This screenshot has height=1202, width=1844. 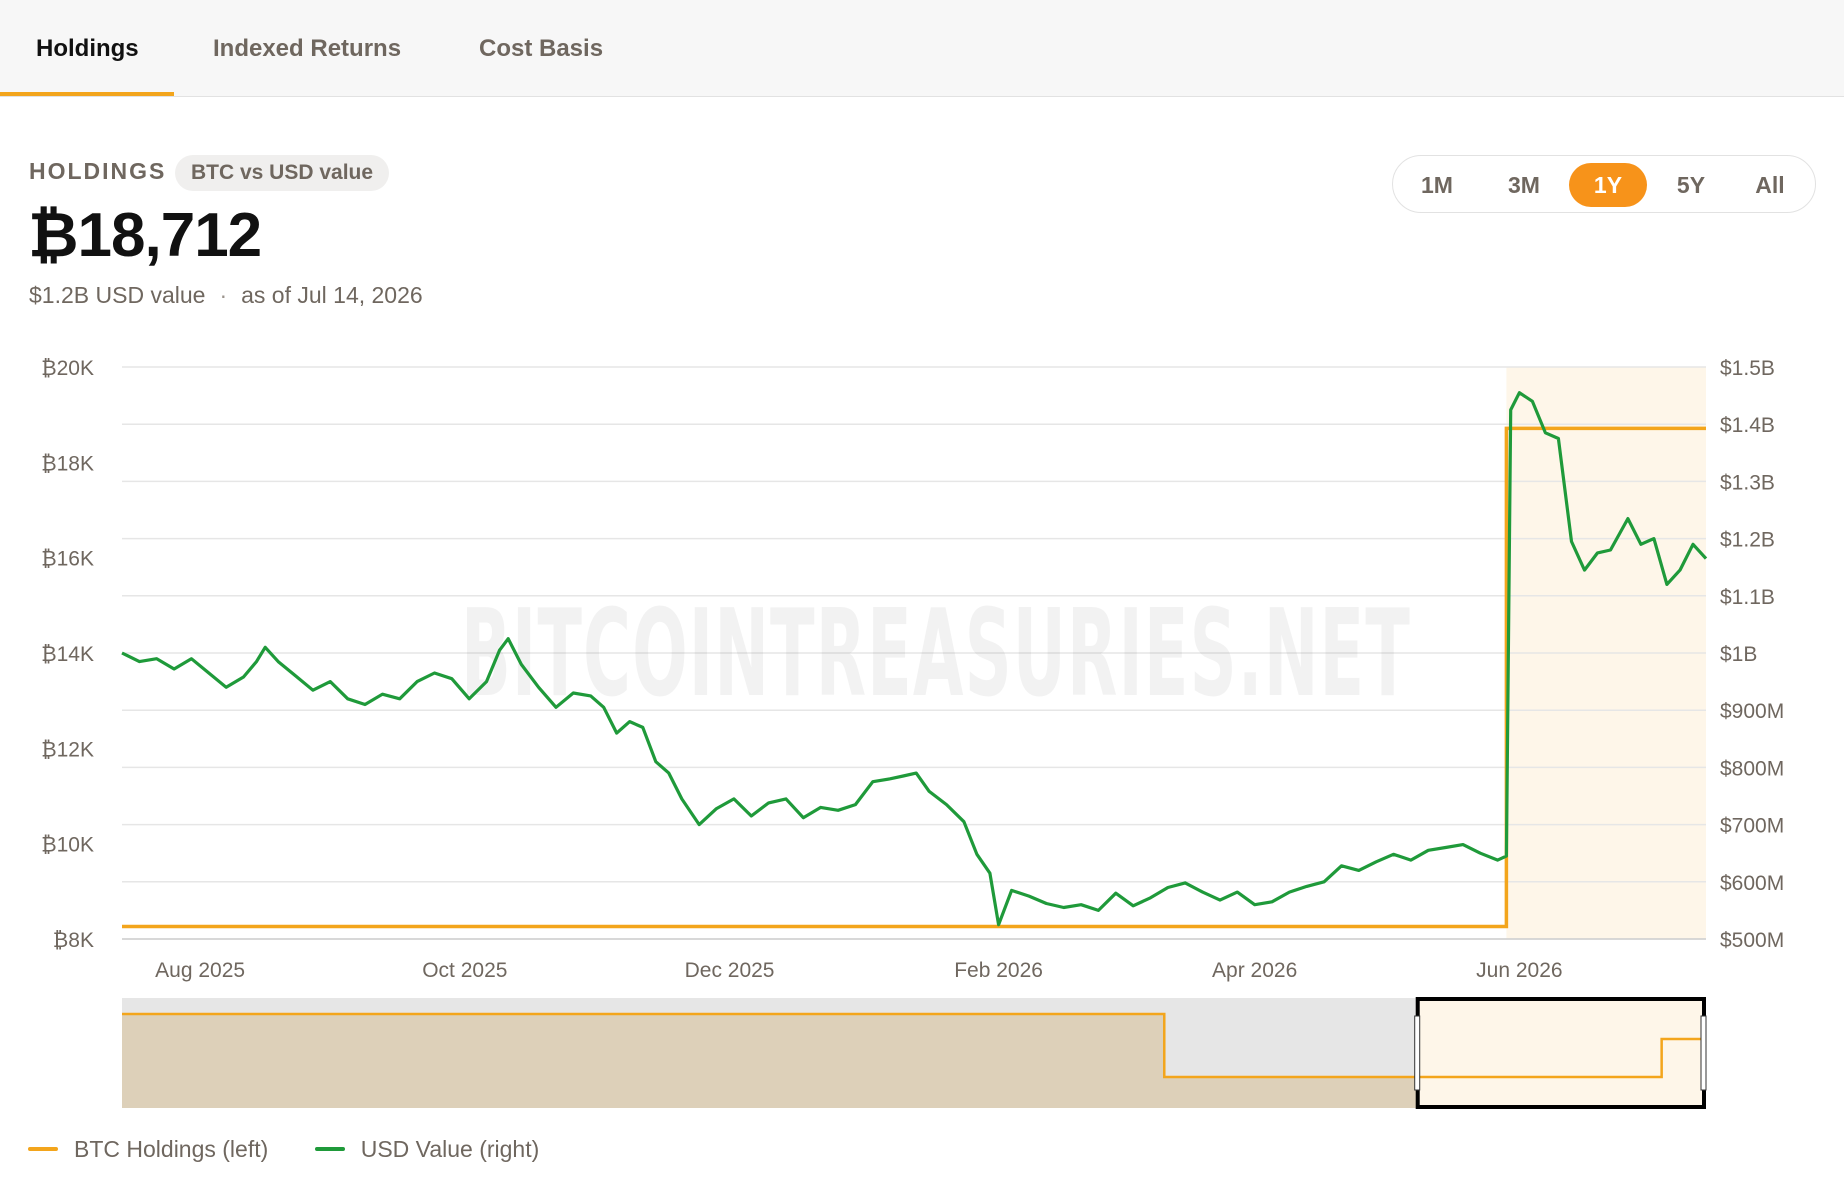 What do you see at coordinates (450, 1149) in the screenshot?
I see `legend-label-usd: USD Value (right)` at bounding box center [450, 1149].